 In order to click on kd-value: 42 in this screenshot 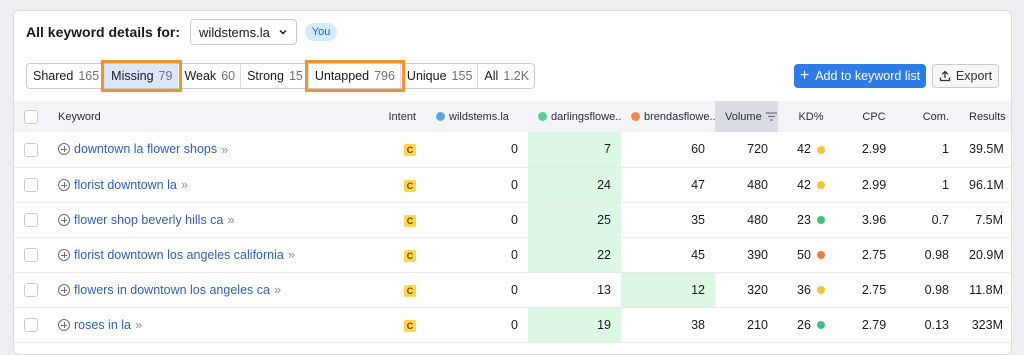, I will do `click(804, 149)`.